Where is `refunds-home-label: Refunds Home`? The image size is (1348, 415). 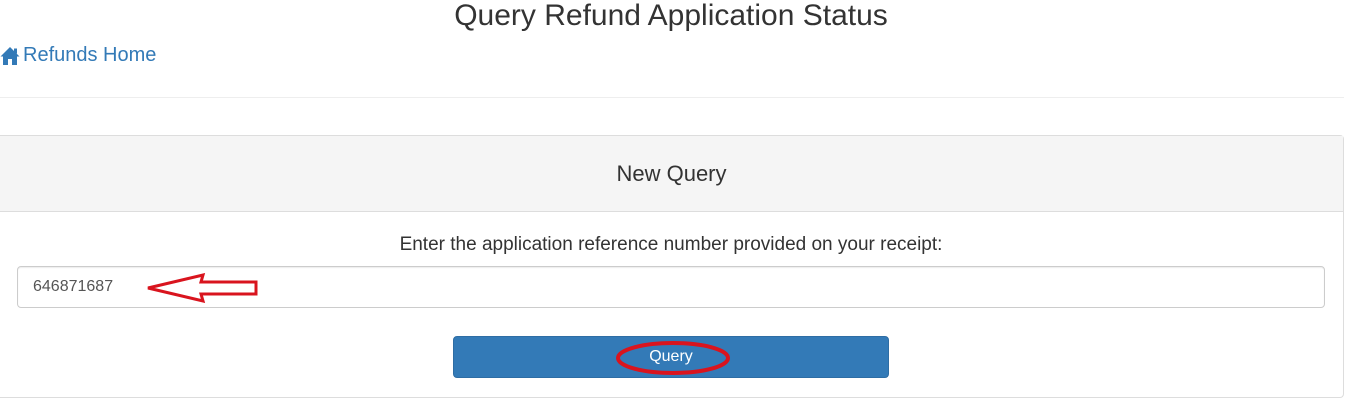 refunds-home-label: Refunds Home is located at coordinates (90, 55).